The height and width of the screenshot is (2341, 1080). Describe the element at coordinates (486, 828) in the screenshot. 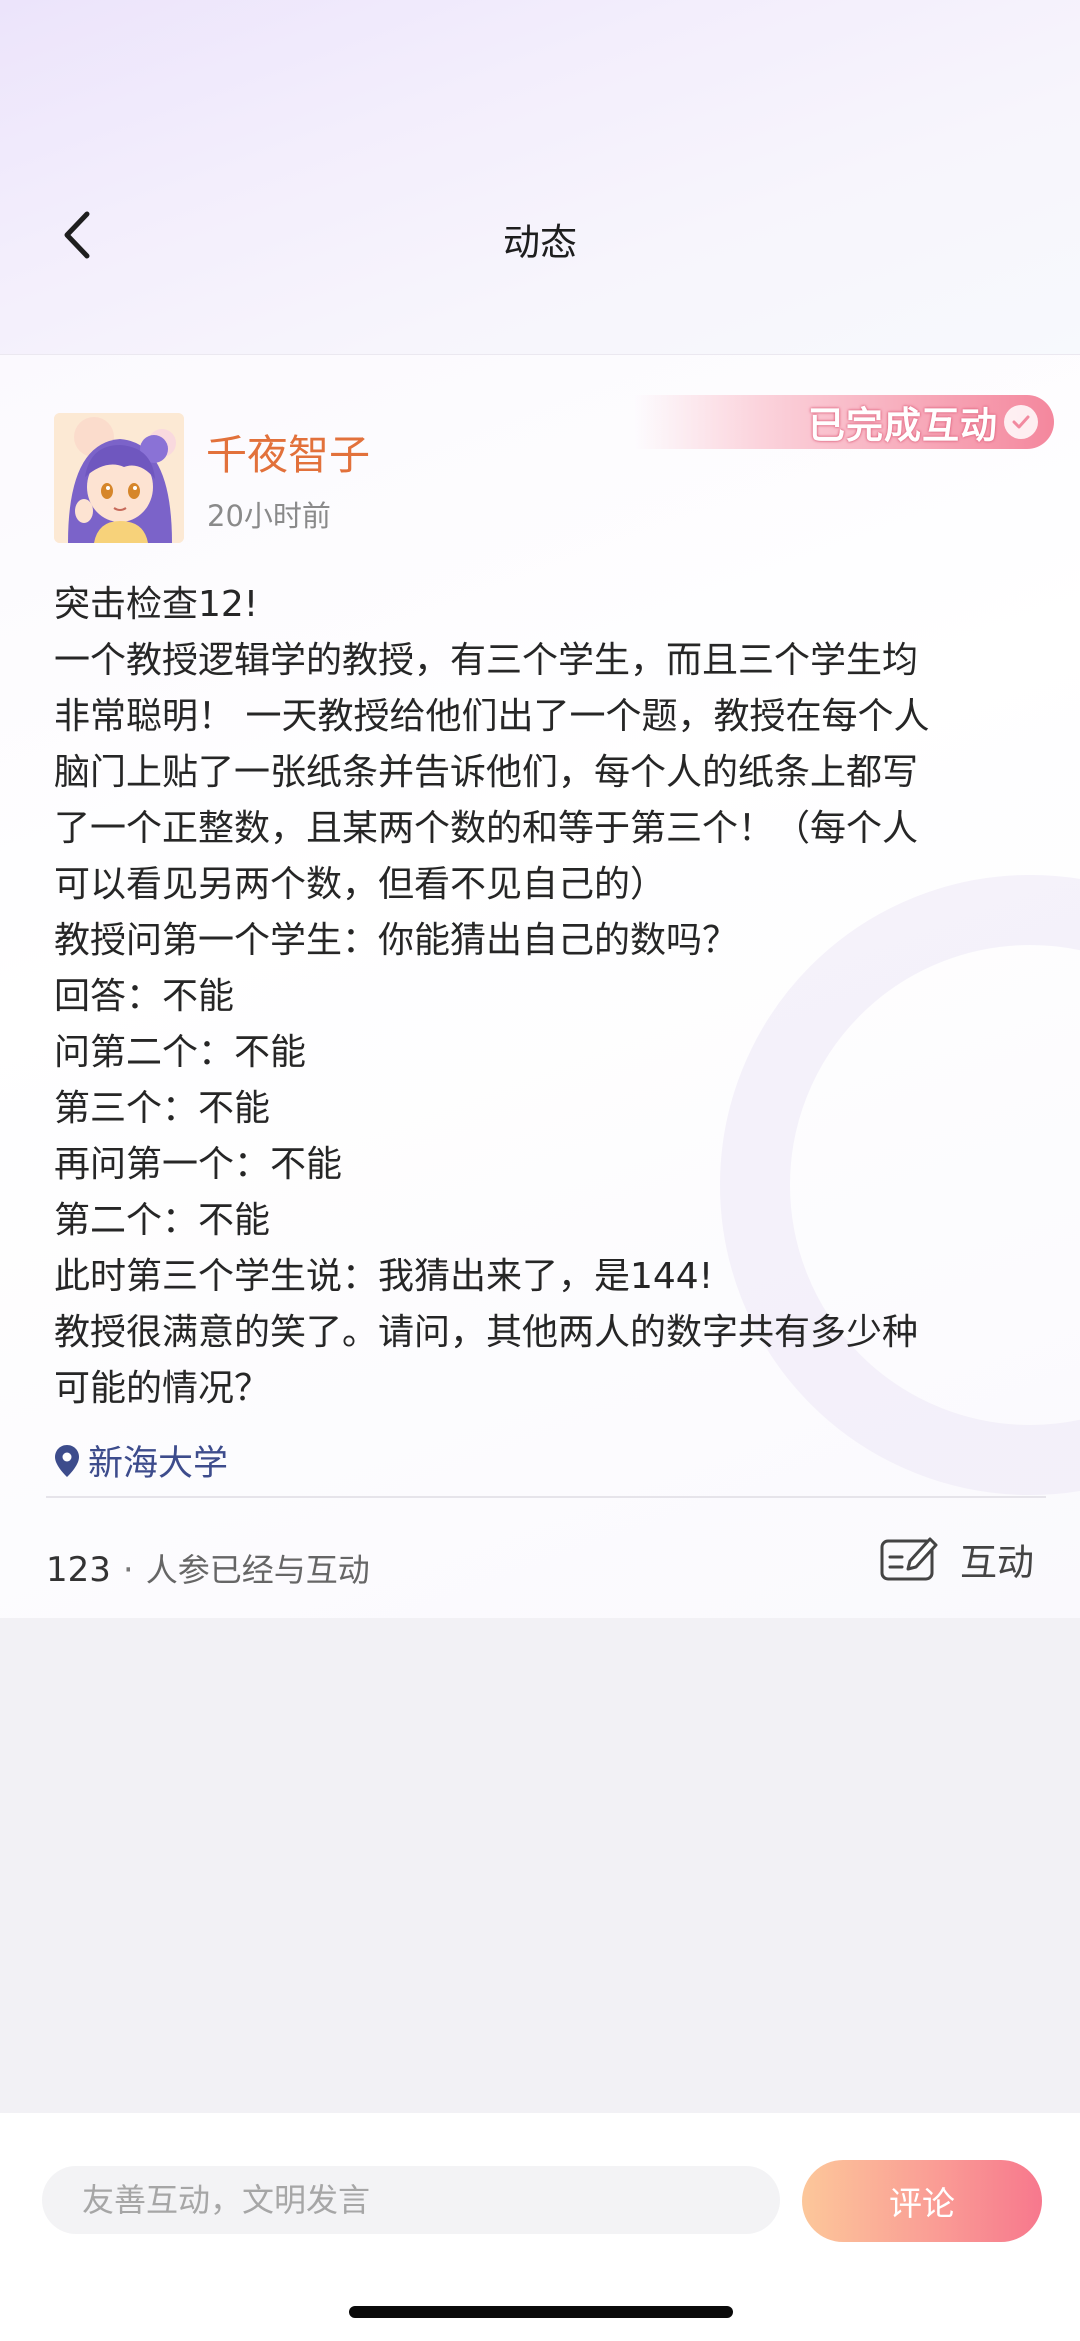

I see `post-line: 了一个正整数，且某两个数的和等于第三个！（每个人` at that location.